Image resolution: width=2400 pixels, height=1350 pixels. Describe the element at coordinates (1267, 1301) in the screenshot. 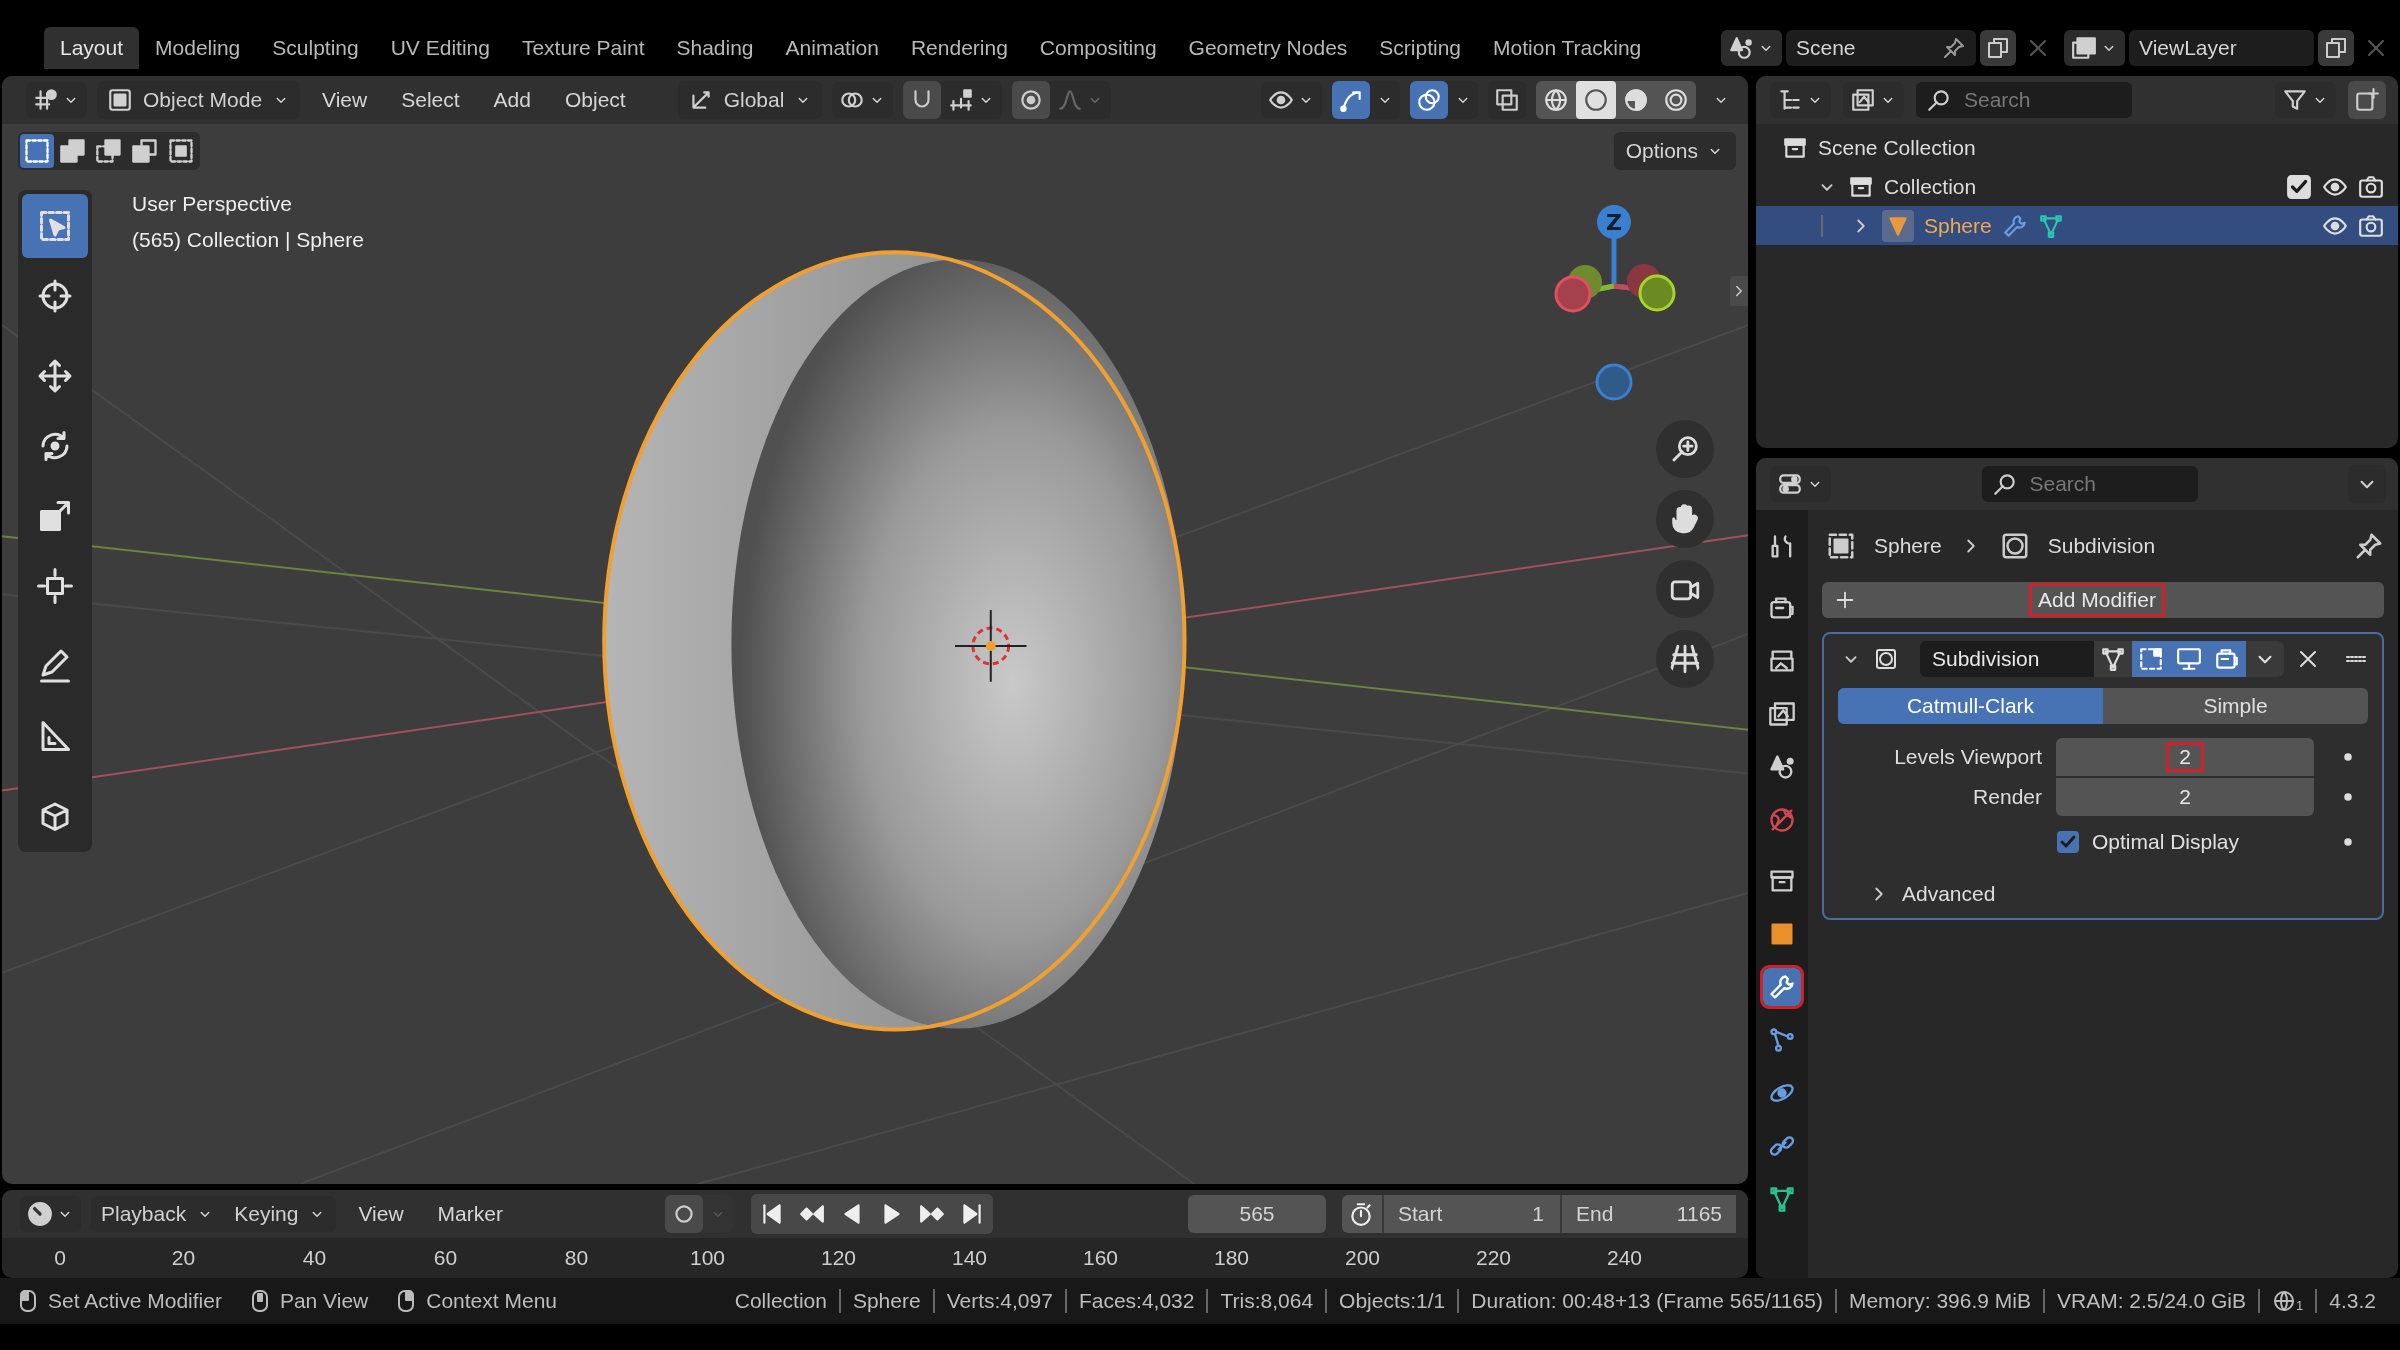

I see `status-stat: Tris:8,064` at that location.